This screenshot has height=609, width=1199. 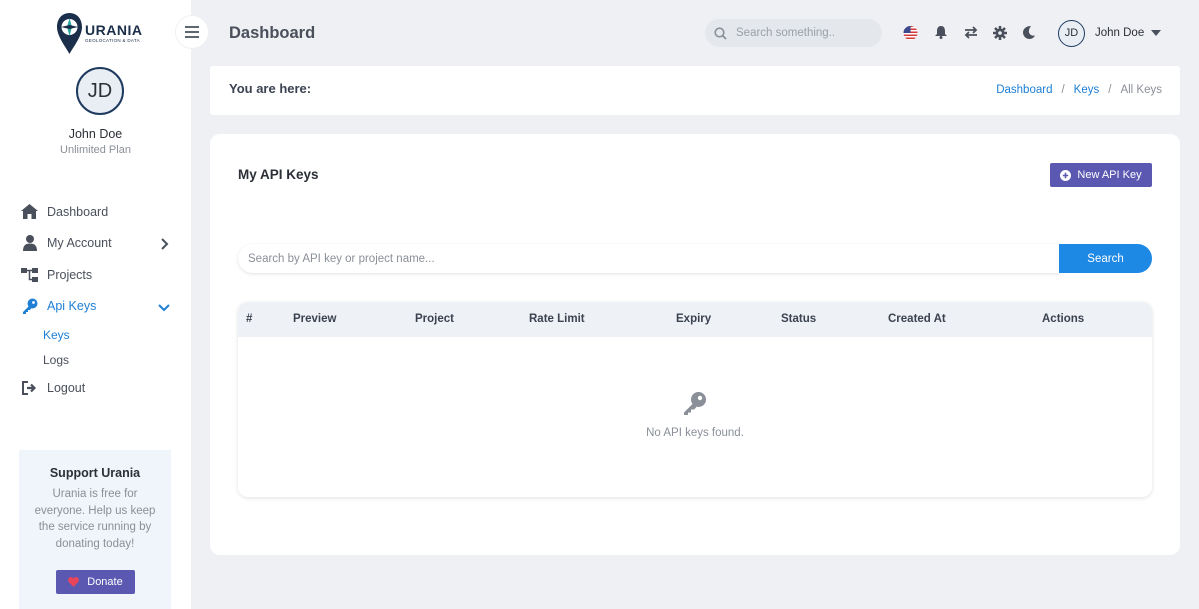 I want to click on sidebar-item-api-keys: Api Keys, so click(x=95, y=307).